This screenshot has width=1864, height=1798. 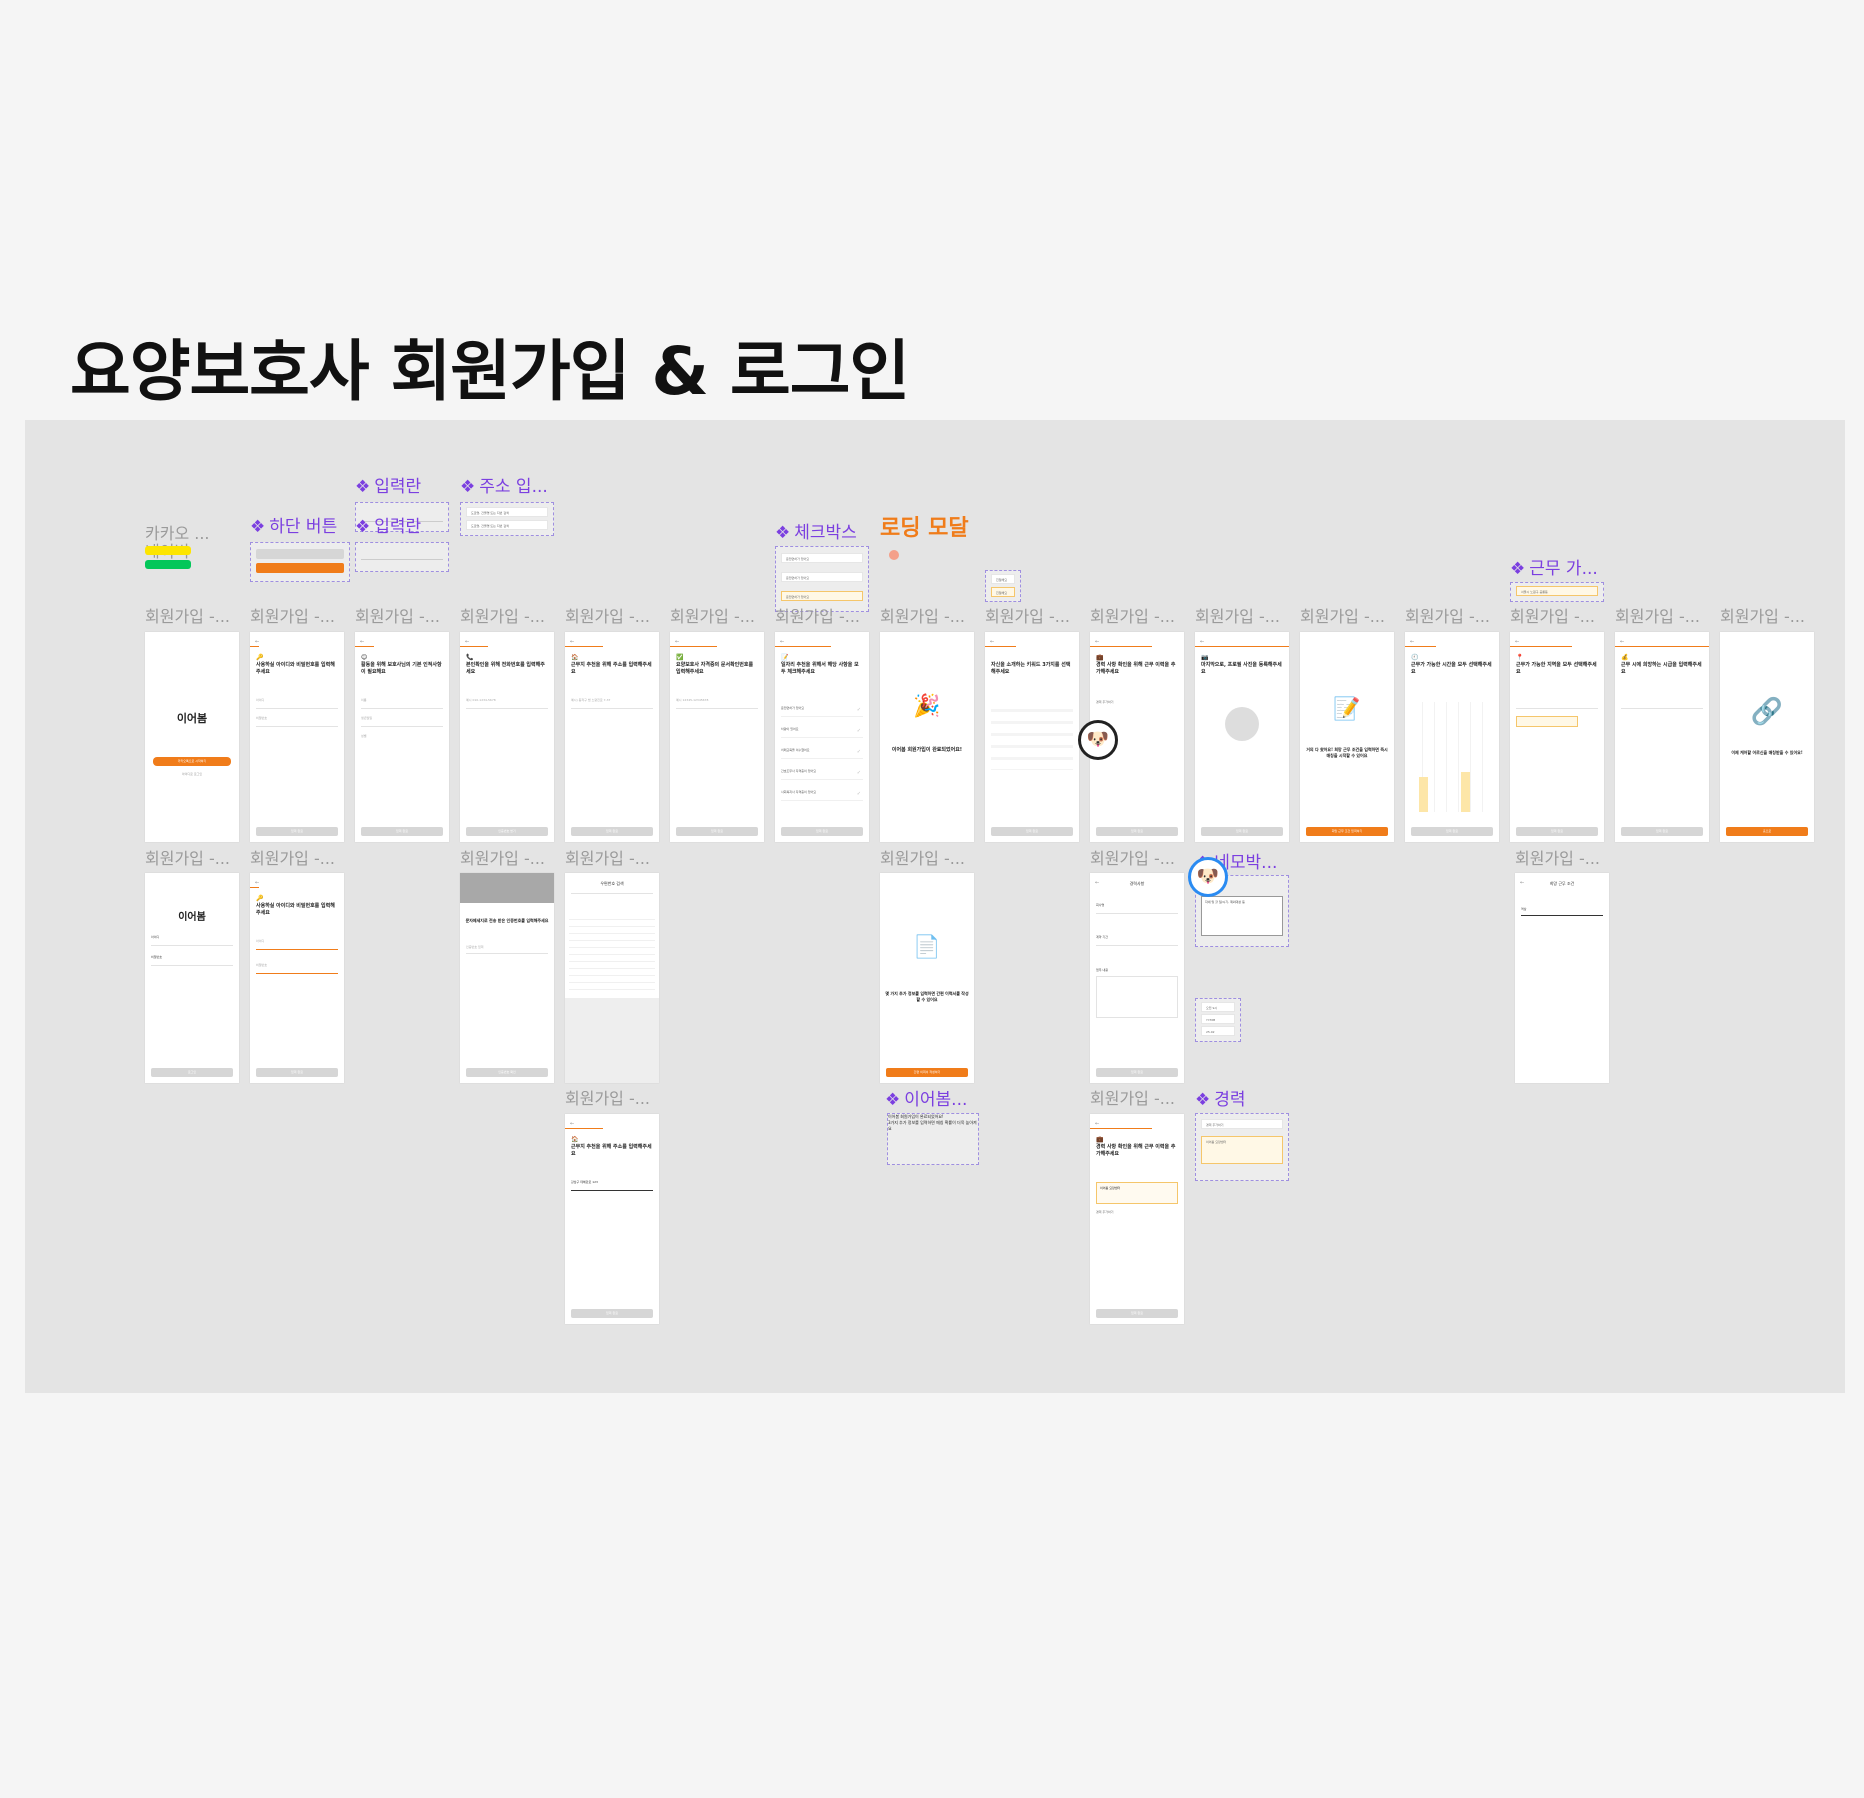 I want to click on keyword-grid, so click(x=1032, y=735).